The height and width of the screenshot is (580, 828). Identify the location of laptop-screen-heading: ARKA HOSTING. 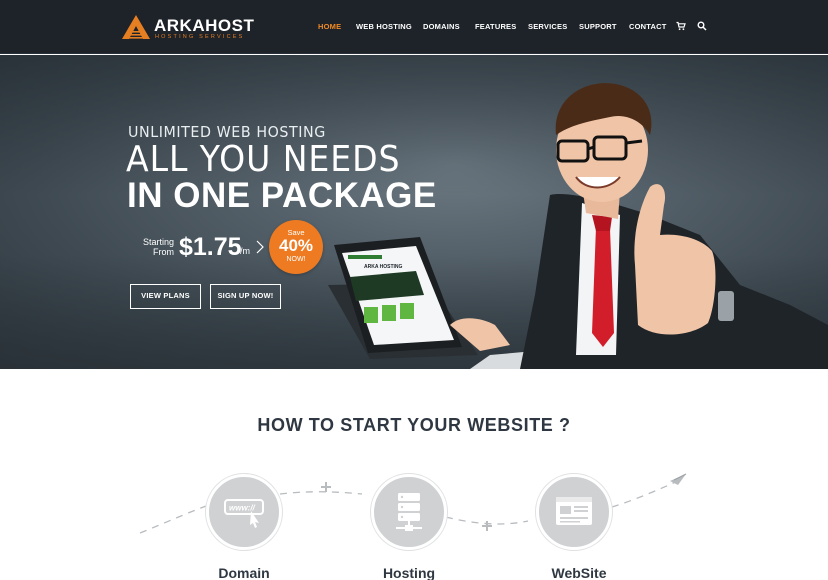
(383, 267).